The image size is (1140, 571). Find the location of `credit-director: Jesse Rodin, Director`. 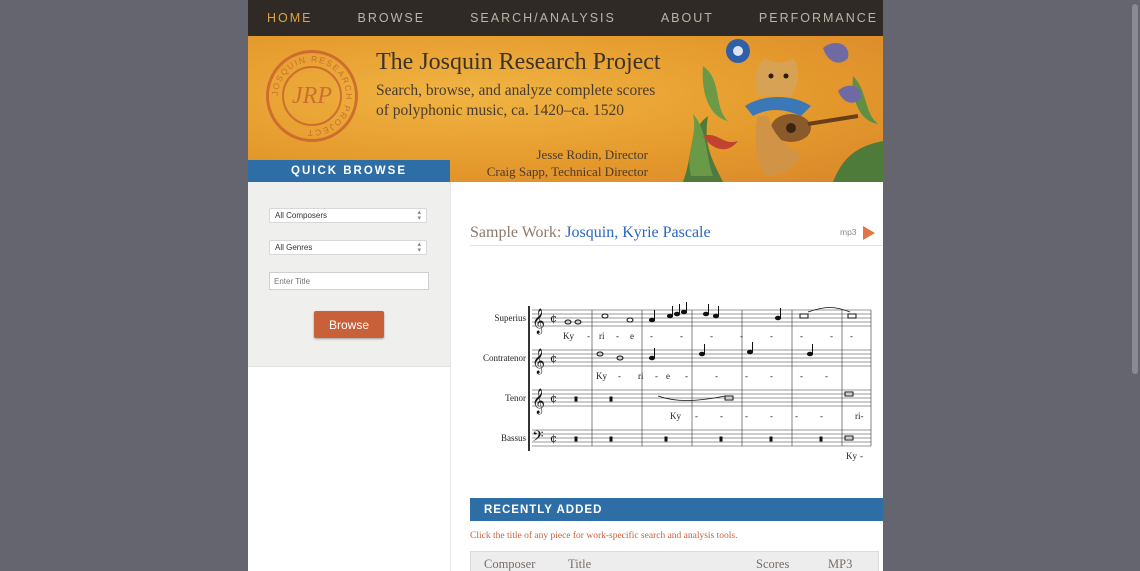

credit-director: Jesse Rodin, Director is located at coordinates (592, 154).